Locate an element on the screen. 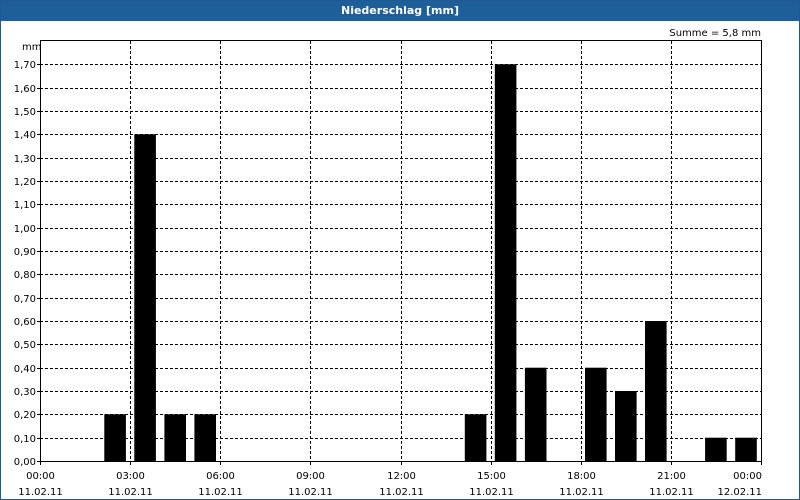 This screenshot has height=500, width=800. y-tick-label: 0,00 is located at coordinates (25, 462).